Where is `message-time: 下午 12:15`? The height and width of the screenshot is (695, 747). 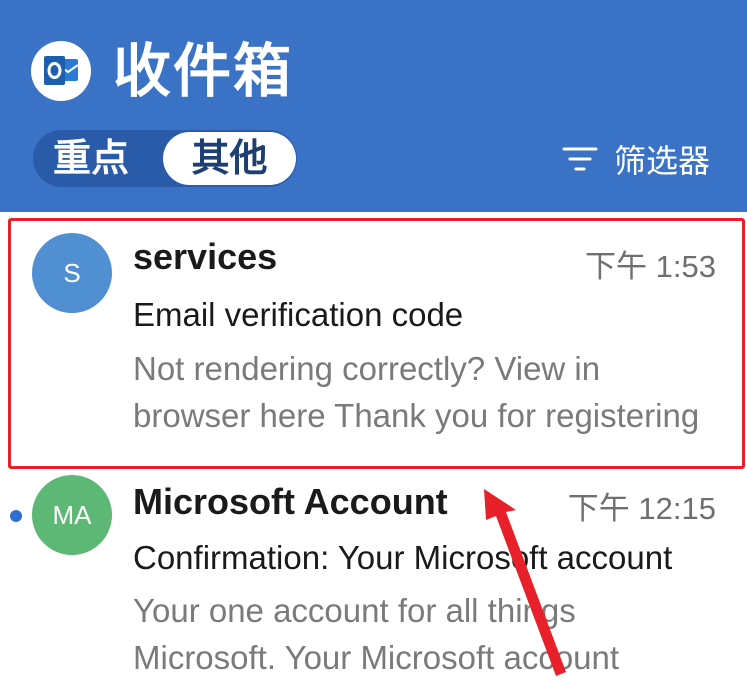 message-time: 下午 12:15 is located at coordinates (641, 508).